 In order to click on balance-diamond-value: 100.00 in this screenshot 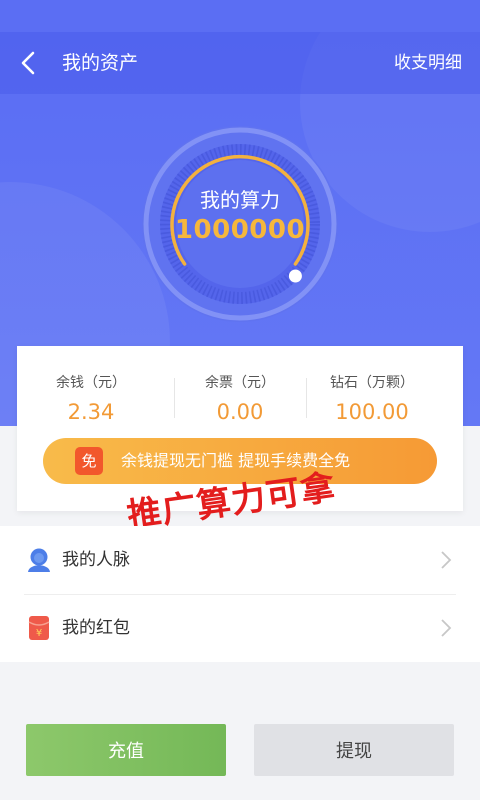, I will do `click(372, 412)`.